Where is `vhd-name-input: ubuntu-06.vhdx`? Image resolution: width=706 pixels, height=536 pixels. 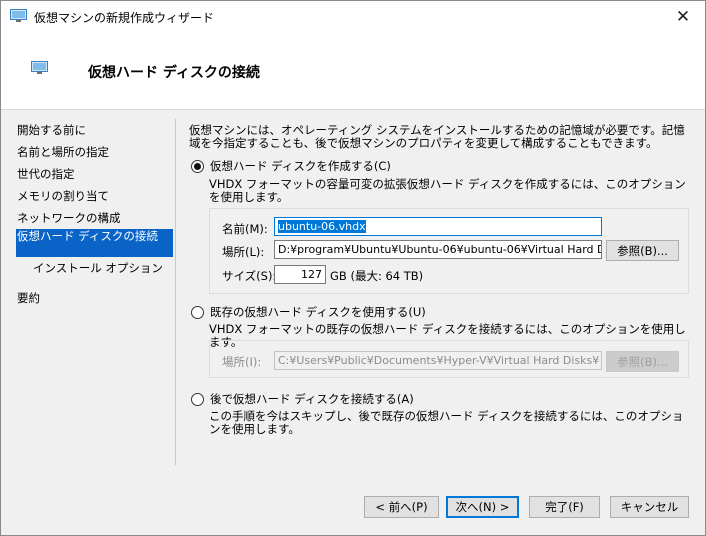 vhd-name-input: ubuntu-06.vhdx is located at coordinates (438, 226).